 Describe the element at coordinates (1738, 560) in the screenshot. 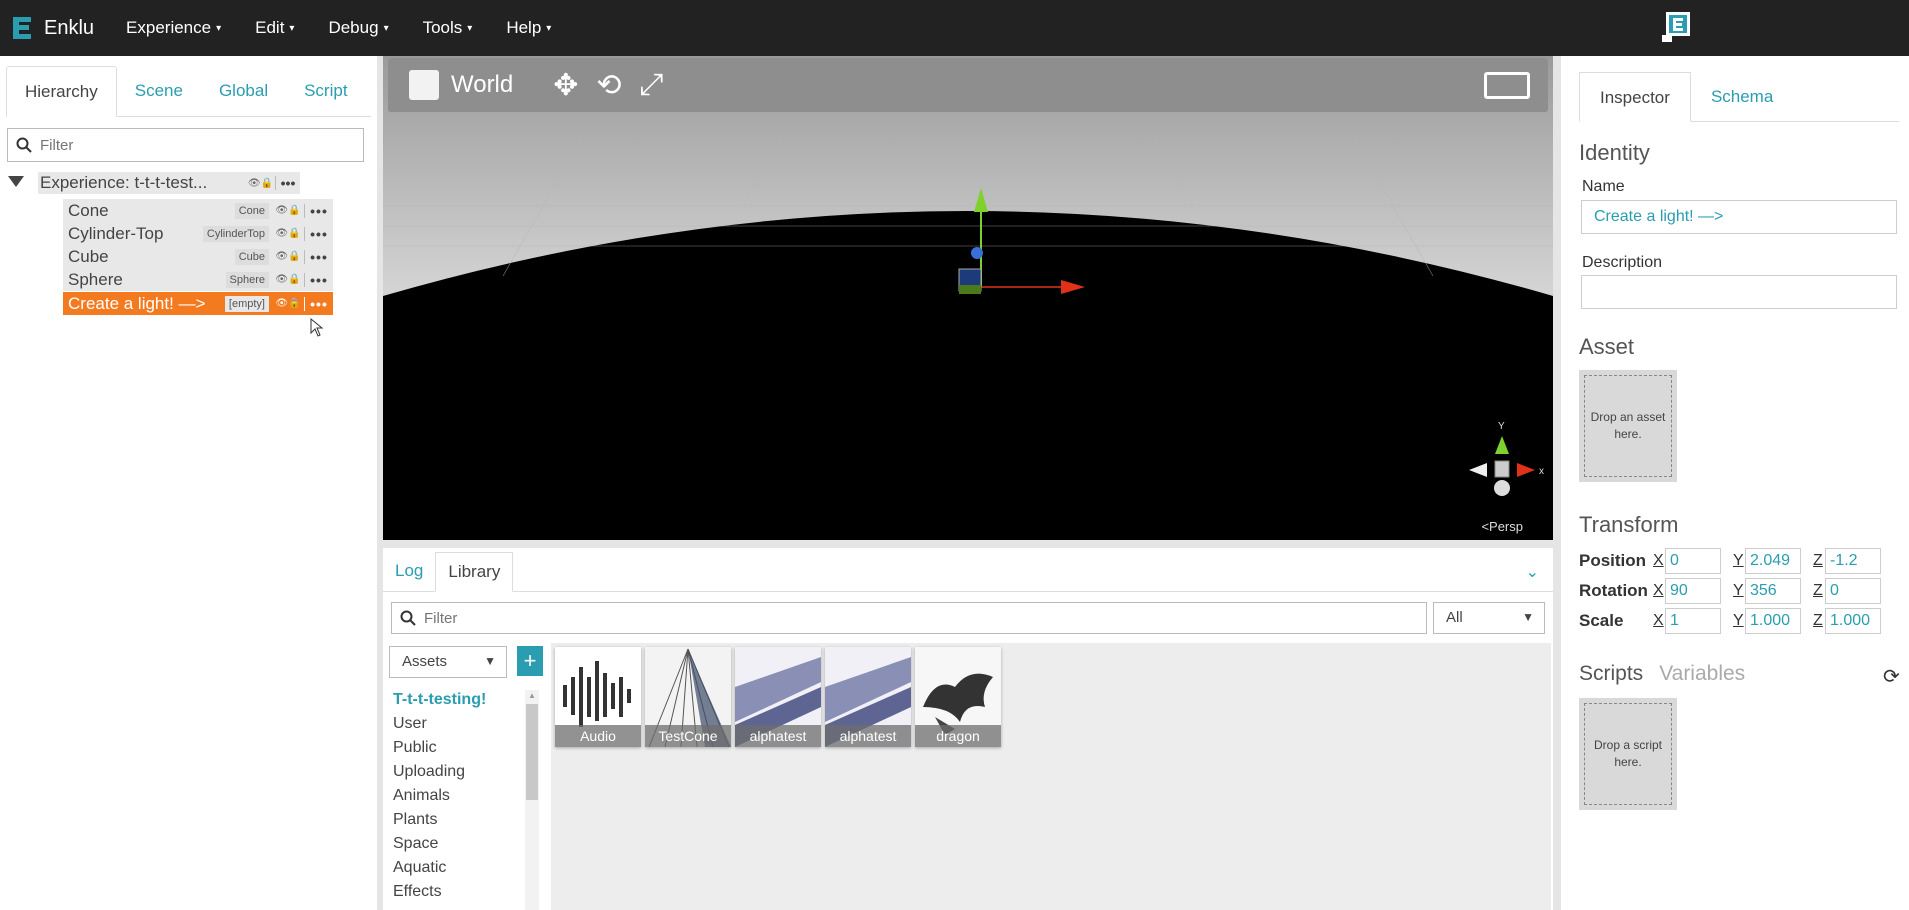

I see `axis-y-label: Y` at that location.